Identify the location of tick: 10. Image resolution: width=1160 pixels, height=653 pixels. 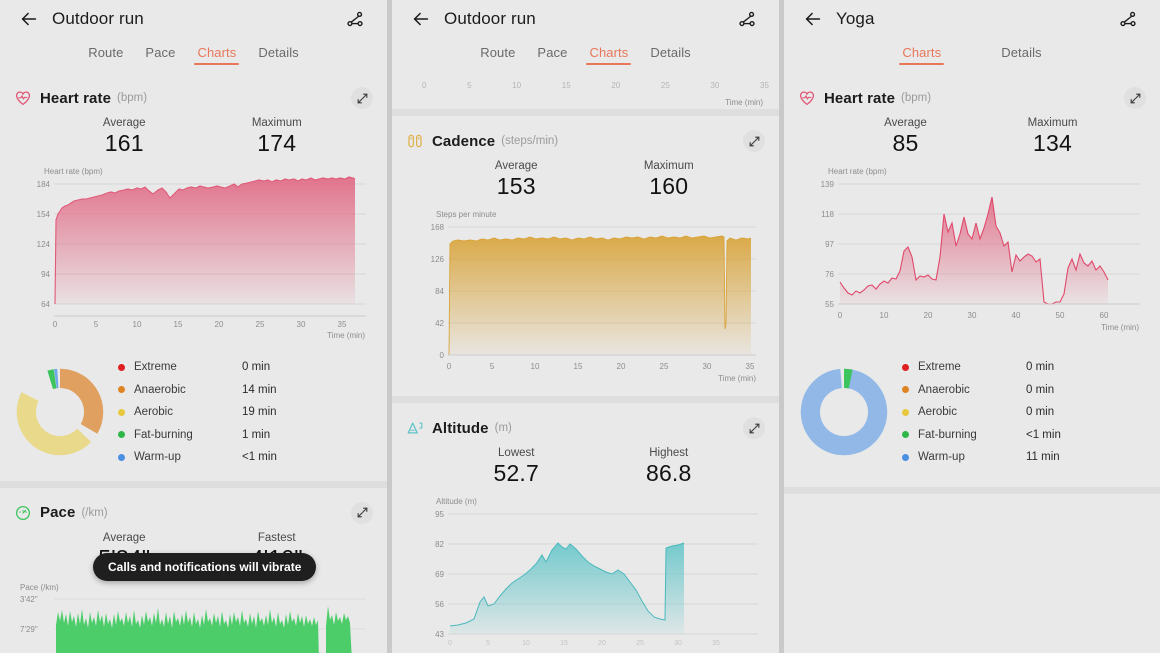
(517, 85).